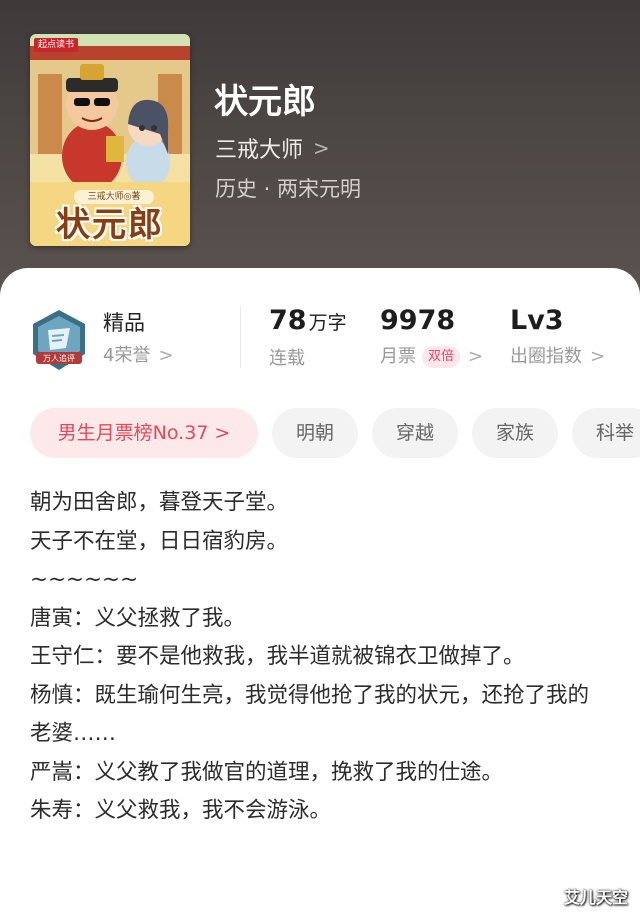 The height and width of the screenshot is (918, 640). What do you see at coordinates (415, 433) in the screenshot?
I see `tag-time-travel: 穿越` at bounding box center [415, 433].